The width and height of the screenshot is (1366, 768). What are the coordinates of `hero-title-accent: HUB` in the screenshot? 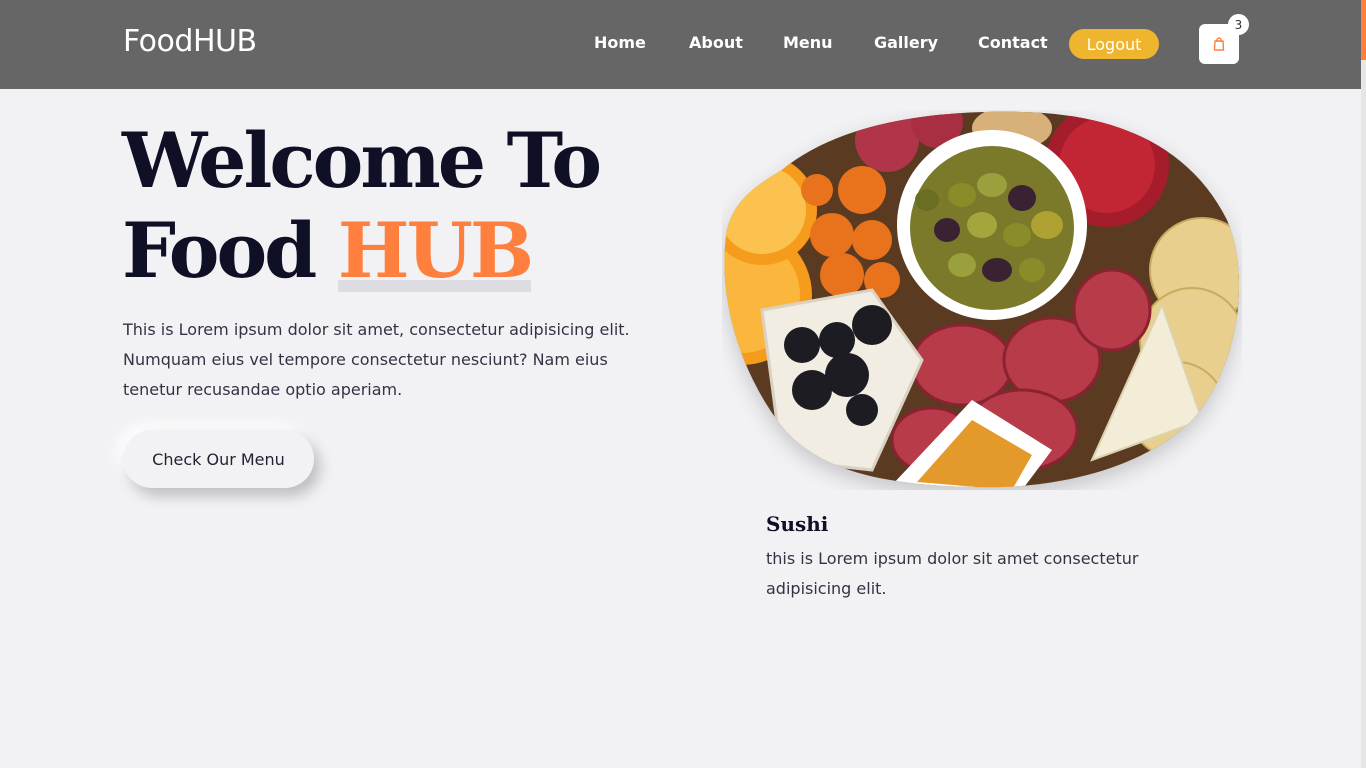 It's located at (435, 251).